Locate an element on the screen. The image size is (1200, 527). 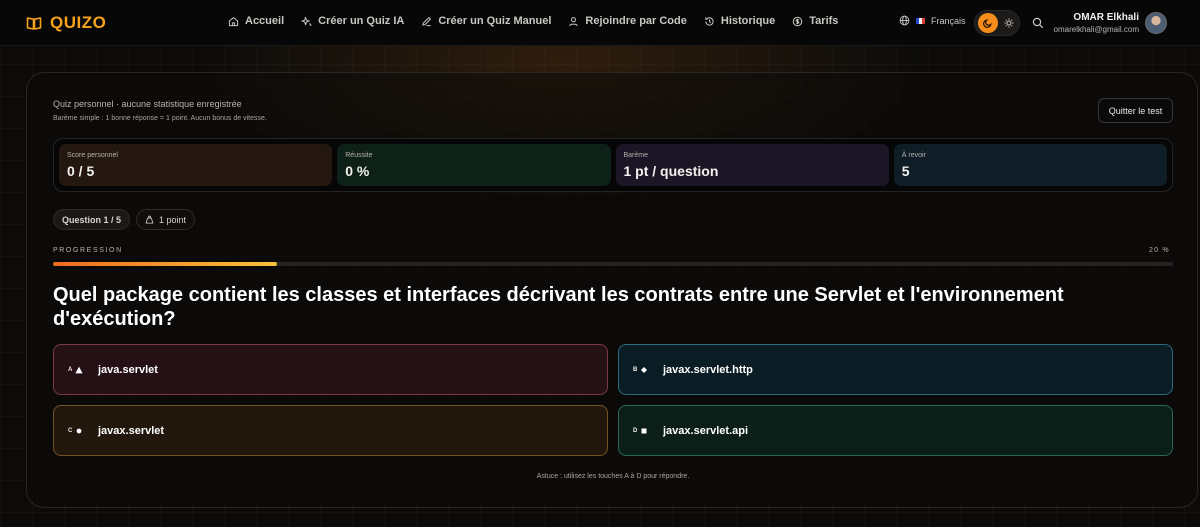
stat-value: 1 pt / question is located at coordinates (671, 171).